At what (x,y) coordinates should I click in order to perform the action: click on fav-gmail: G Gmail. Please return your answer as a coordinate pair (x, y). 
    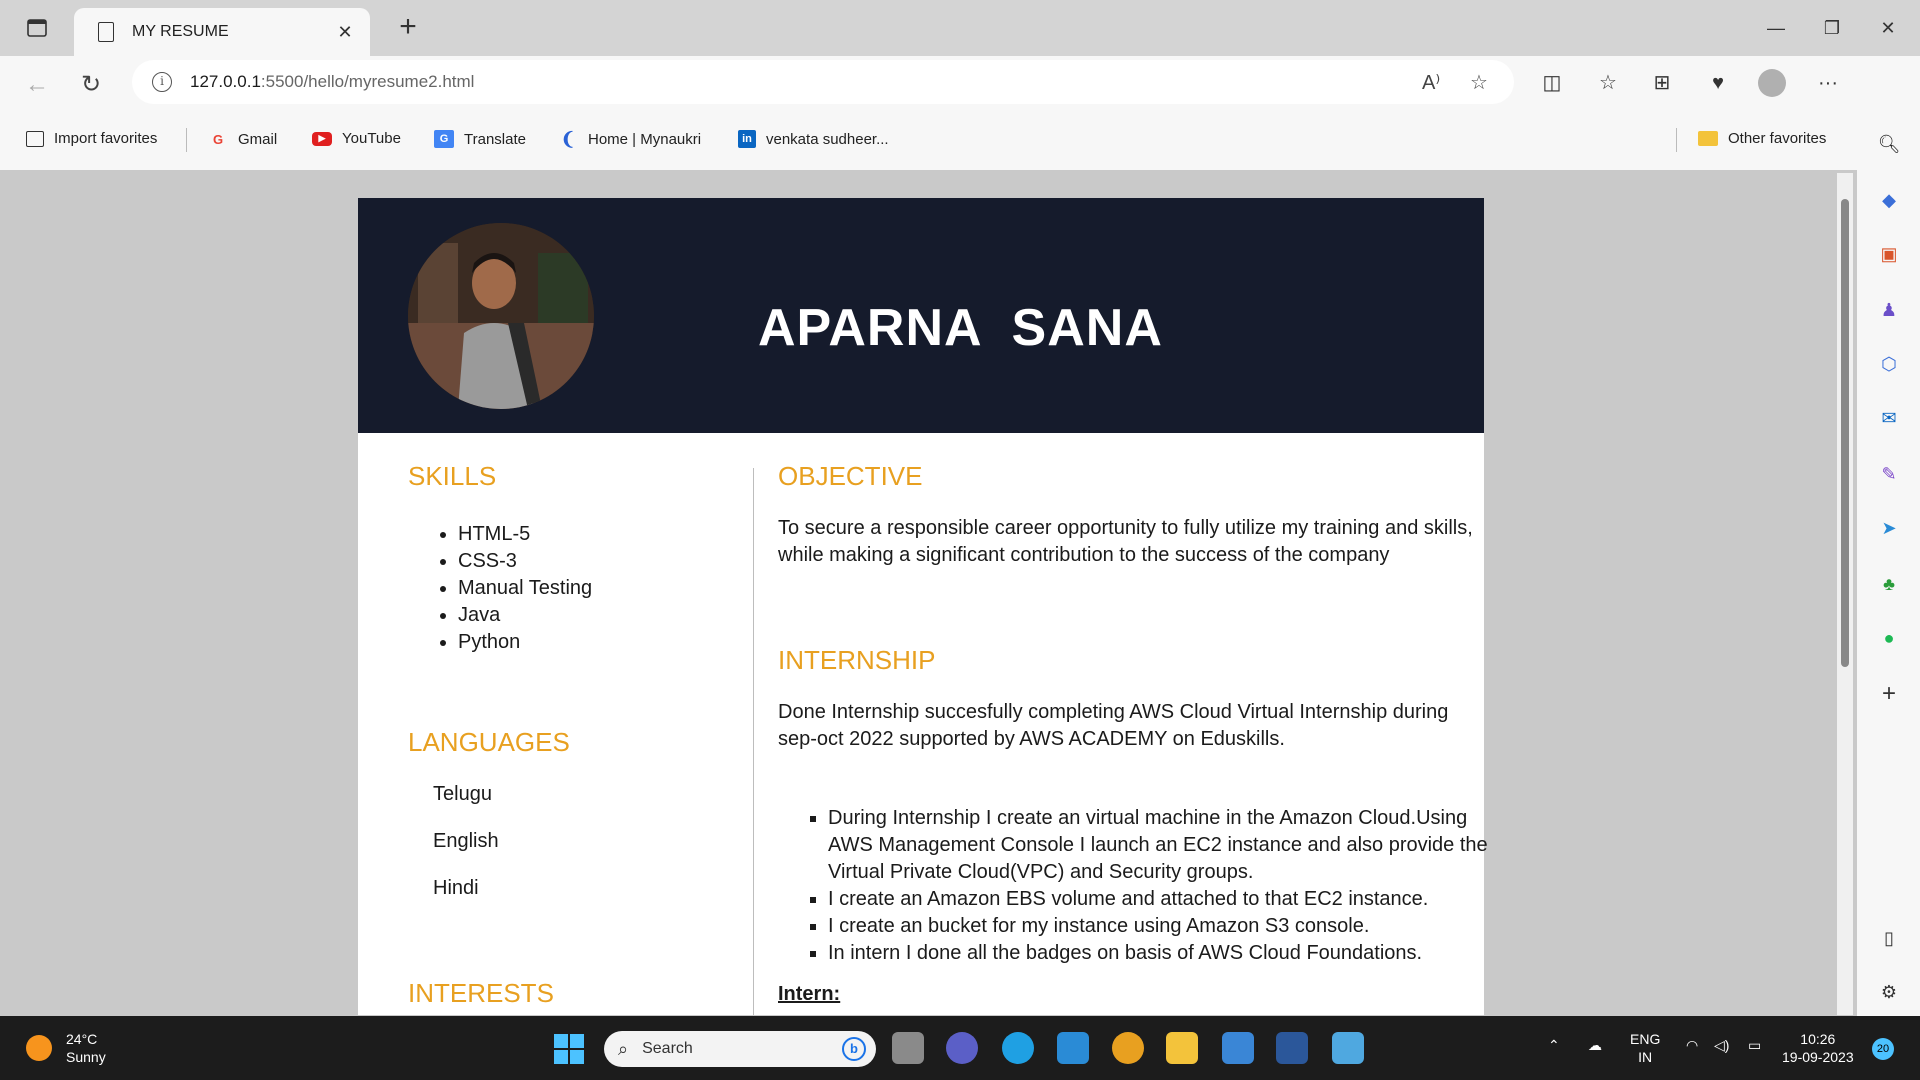
    Looking at the image, I should click on (242, 139).